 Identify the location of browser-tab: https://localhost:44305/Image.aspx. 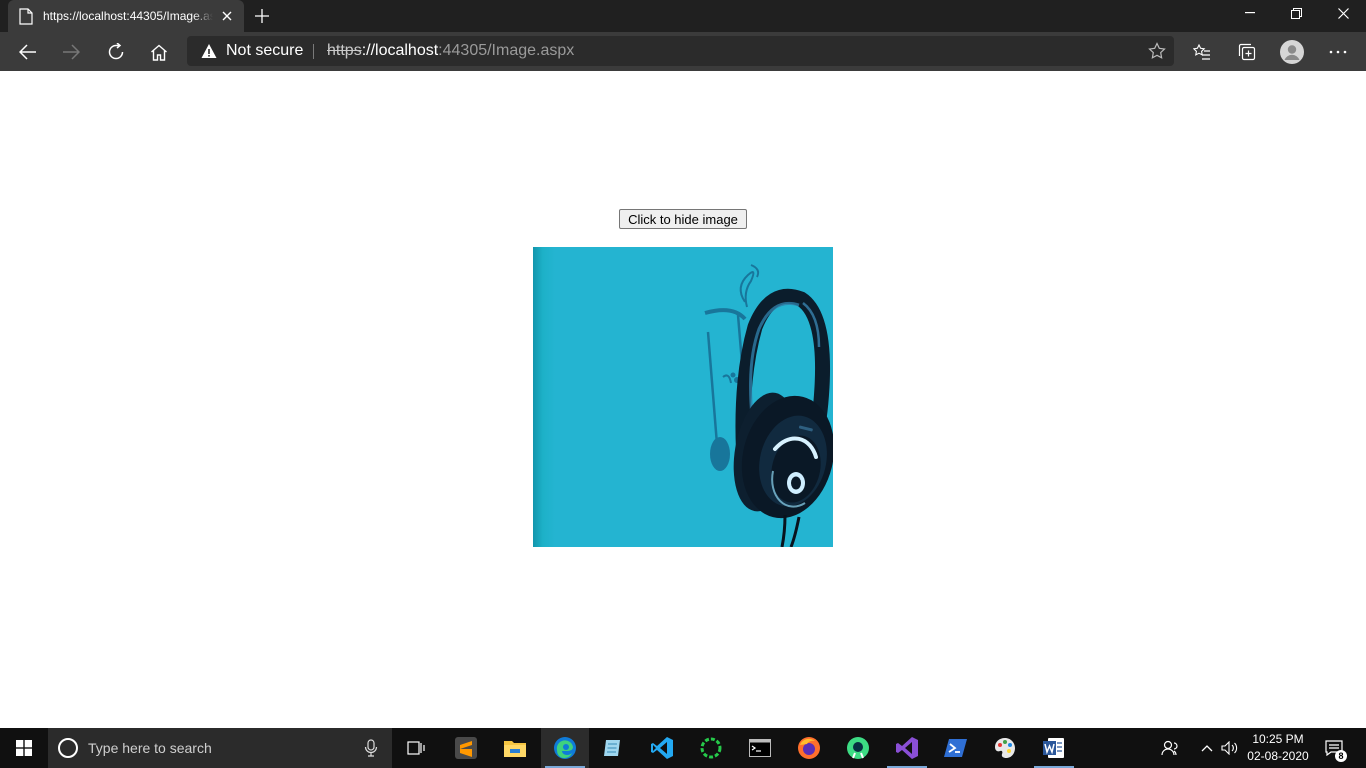
(126, 16).